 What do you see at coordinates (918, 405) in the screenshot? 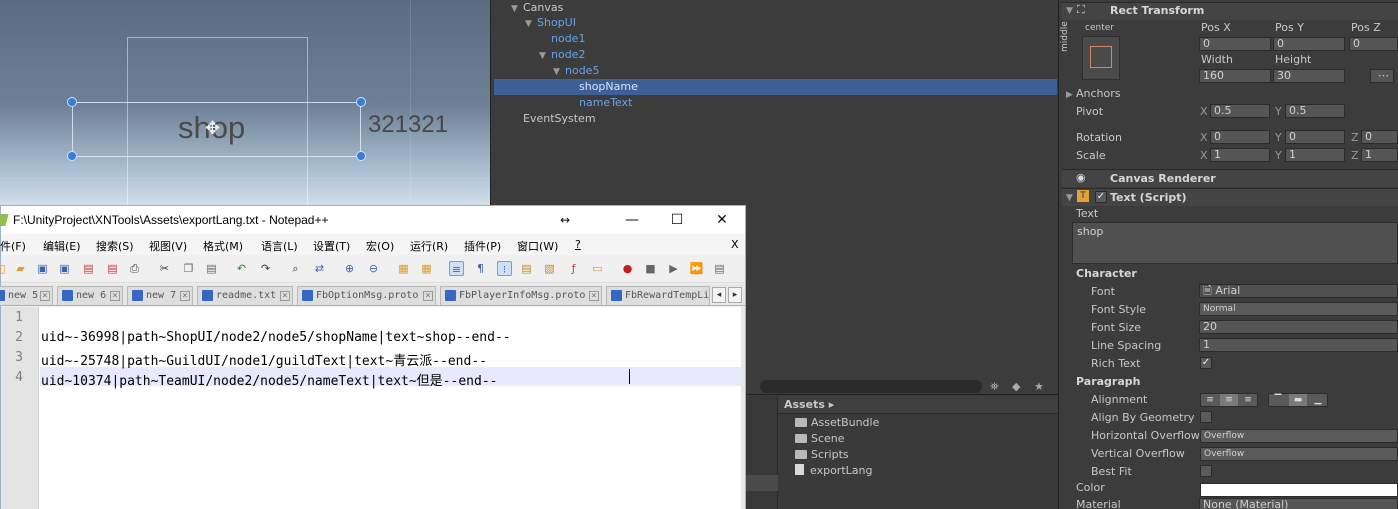
I see `assets-breadcrumb: Assets ▸` at bounding box center [918, 405].